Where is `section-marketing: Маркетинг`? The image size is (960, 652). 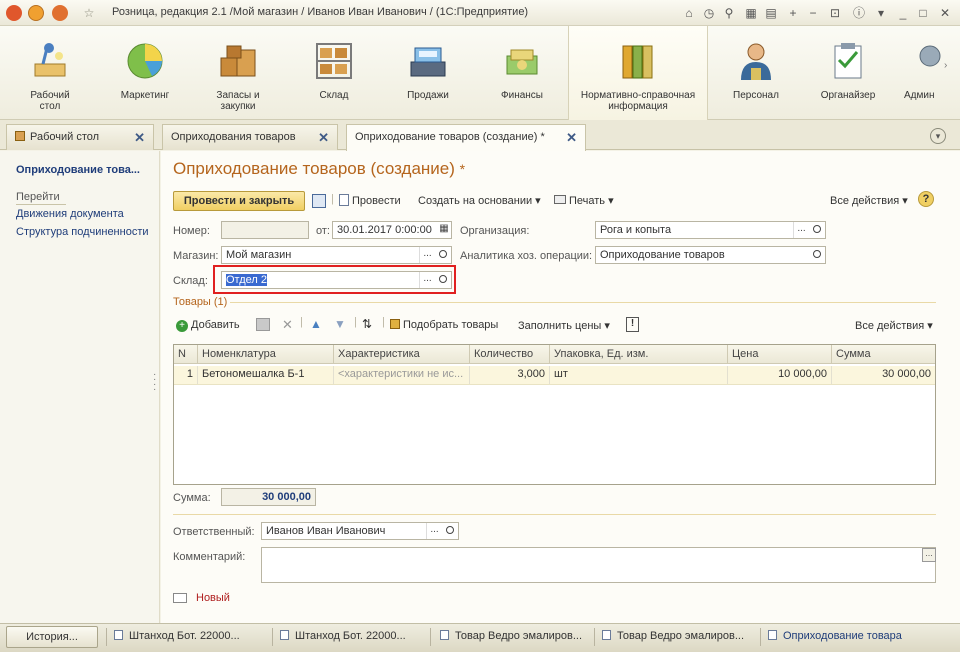
section-marketing: Маркетинг is located at coordinates (145, 73).